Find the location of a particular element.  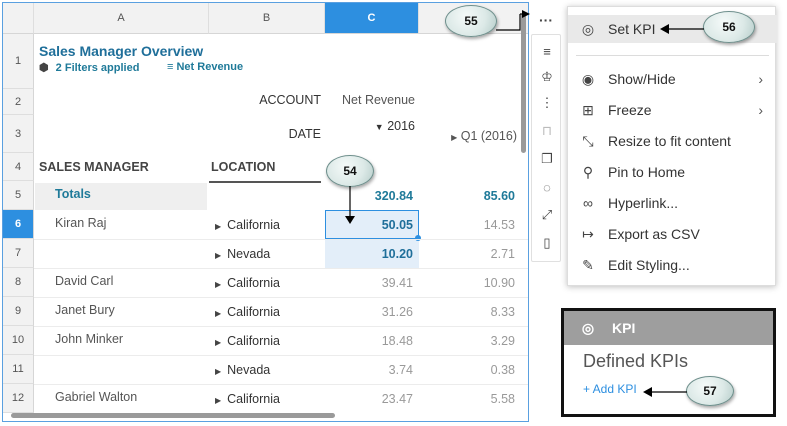

kpi-panel-title: KPI is located at coordinates (624, 328).